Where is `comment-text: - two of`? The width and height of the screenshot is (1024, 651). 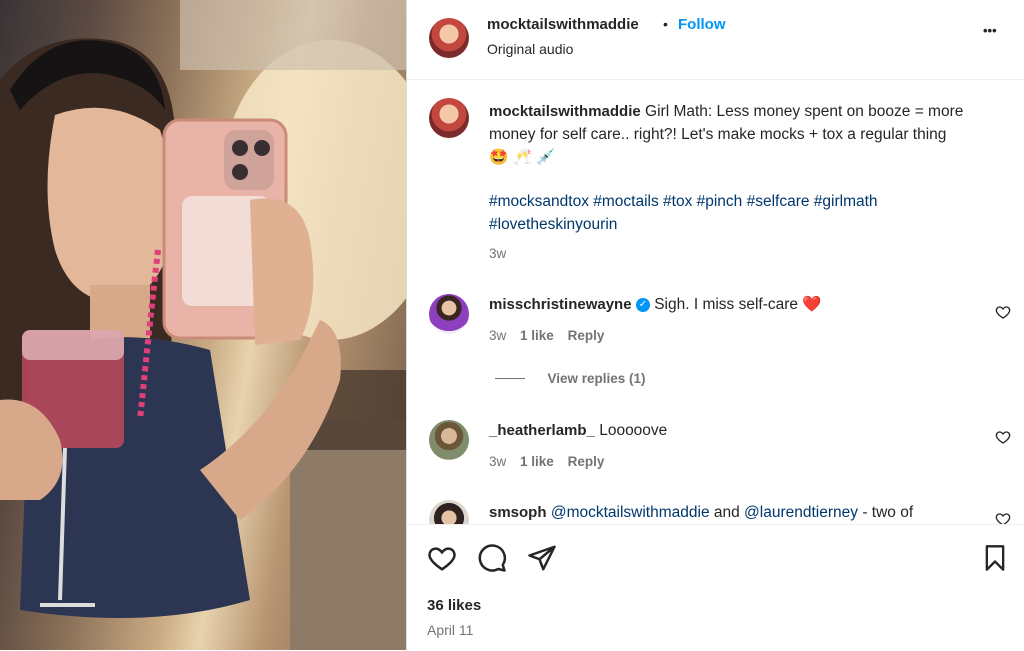 comment-text: - two of is located at coordinates (886, 512).